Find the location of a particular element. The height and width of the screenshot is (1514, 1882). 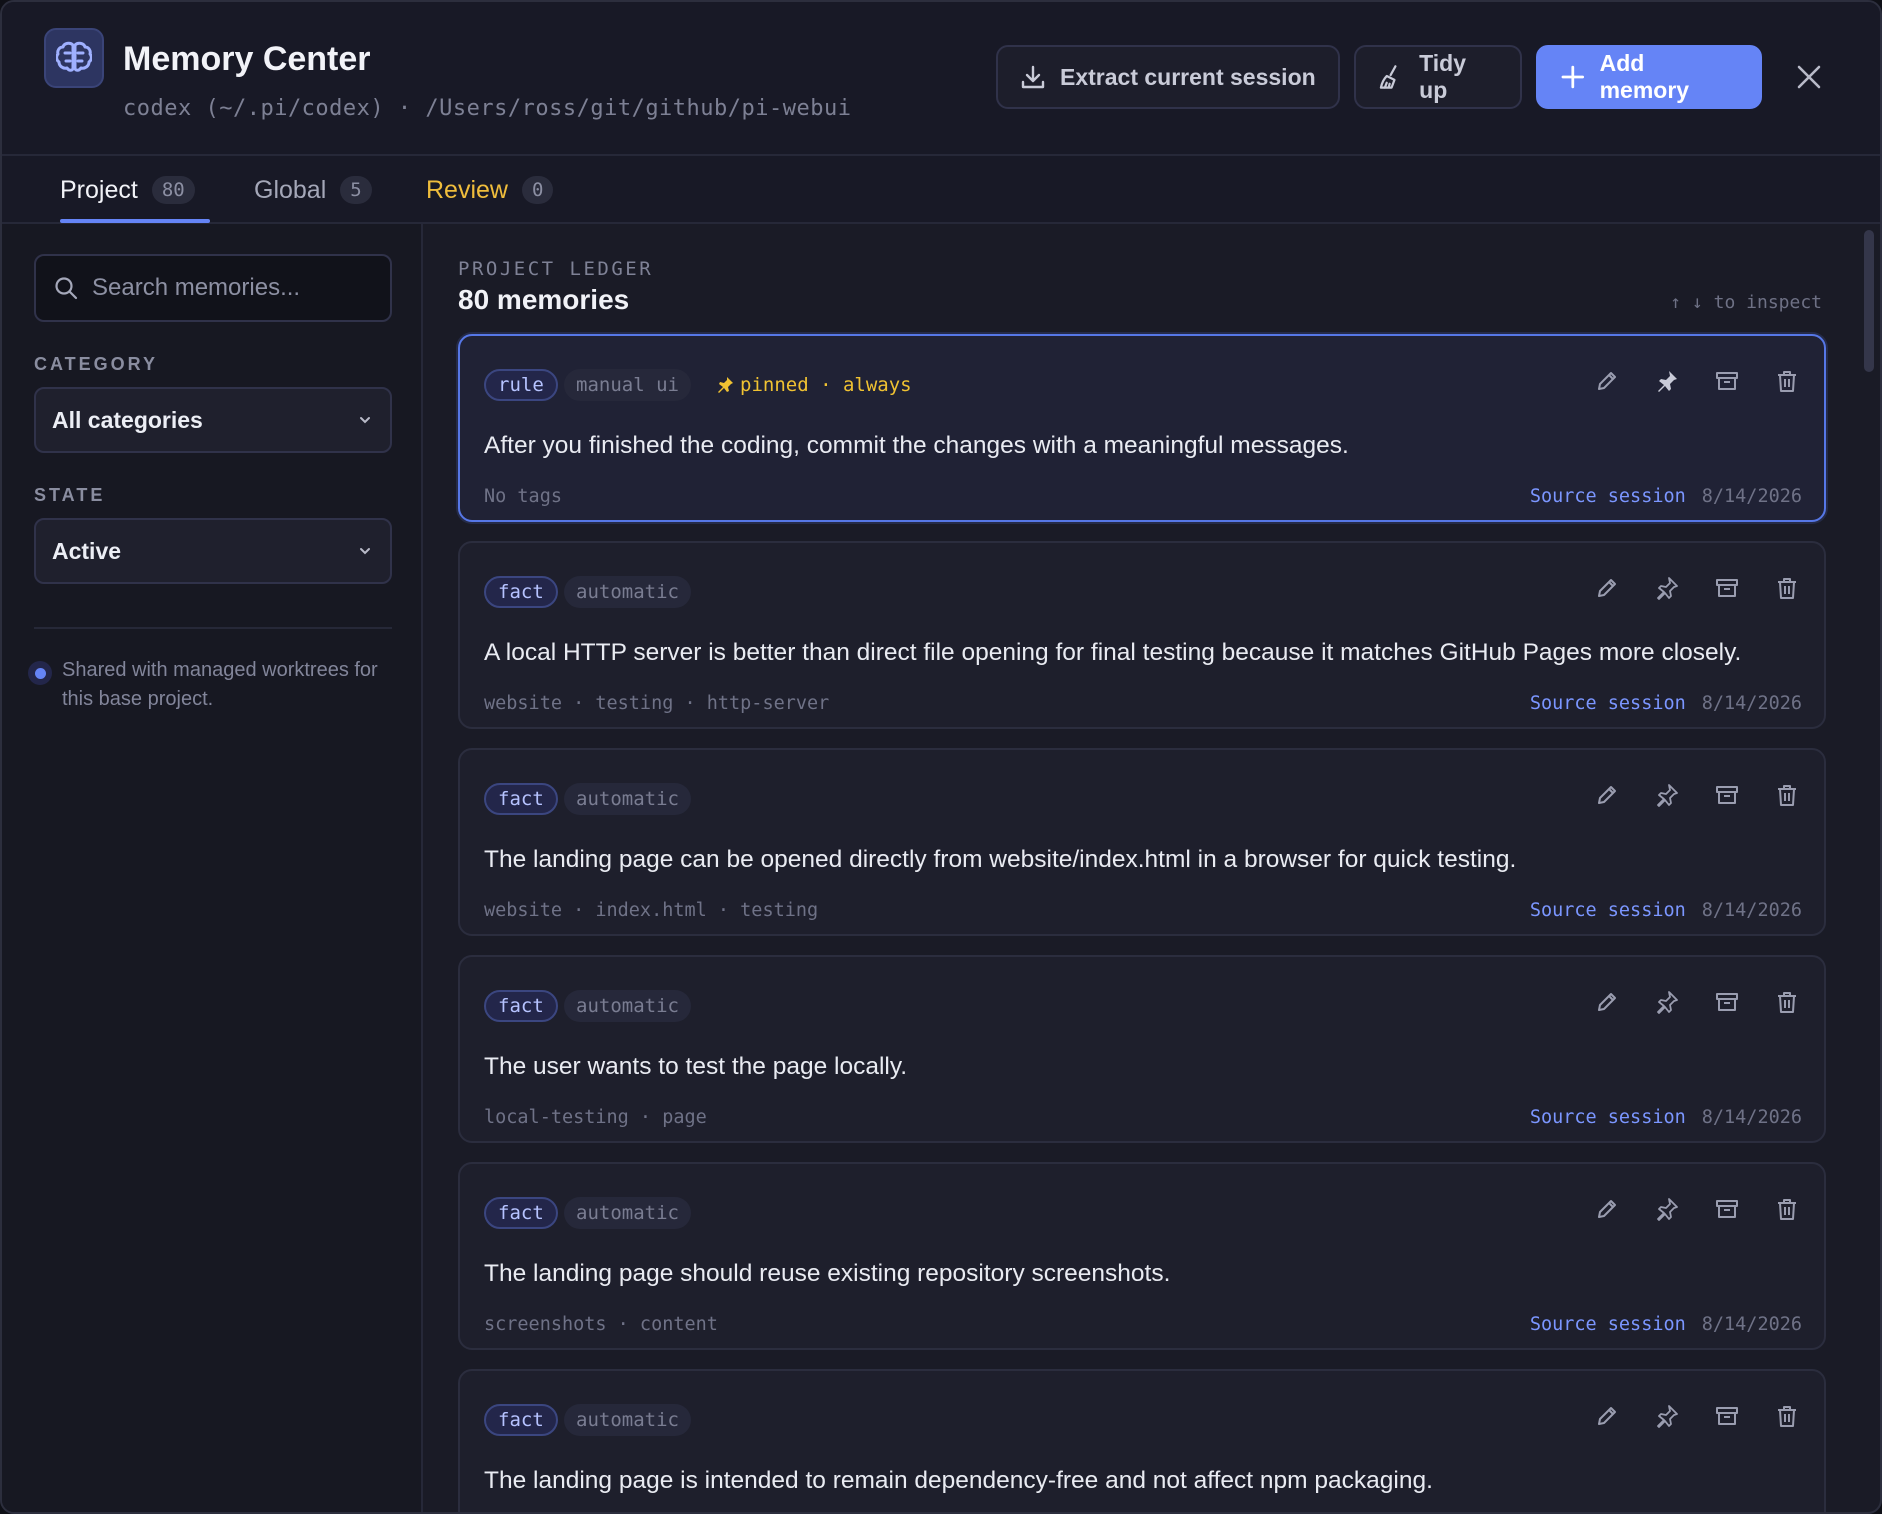

tab-project-label: Project is located at coordinates (99, 189).